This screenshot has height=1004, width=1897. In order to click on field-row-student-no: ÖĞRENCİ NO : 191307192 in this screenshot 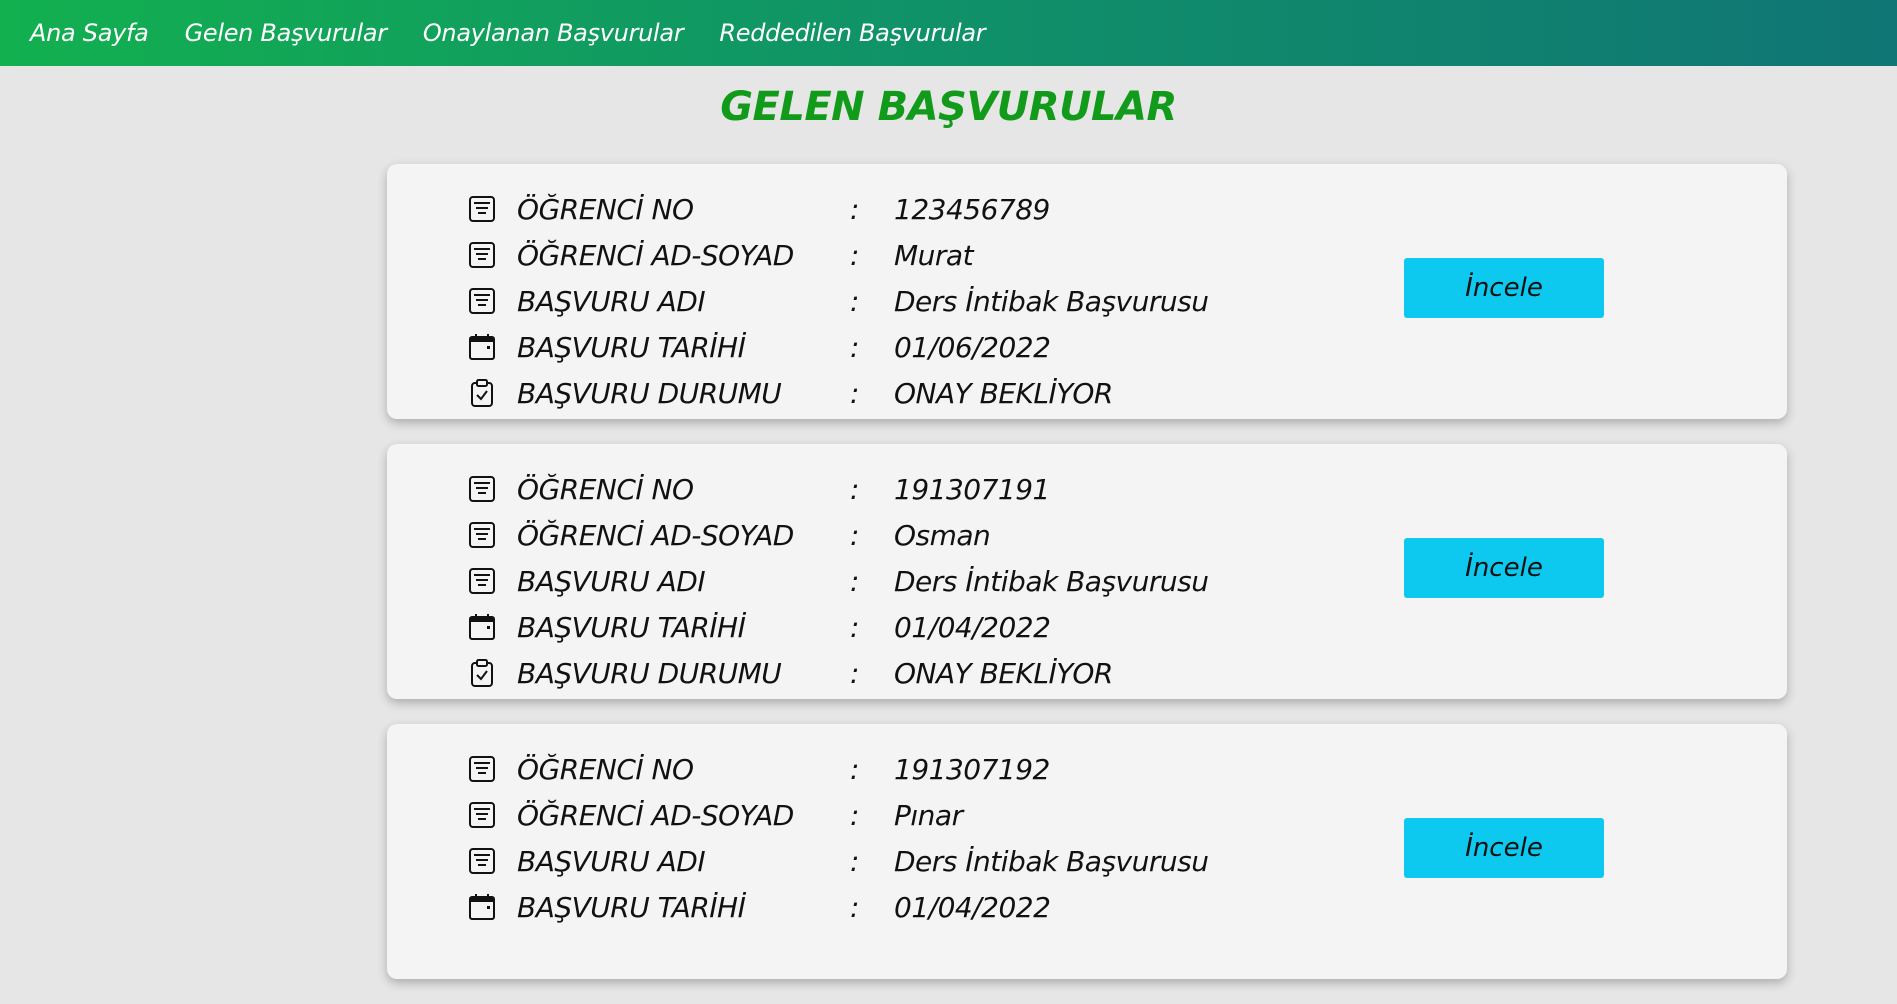, I will do `click(837, 769)`.